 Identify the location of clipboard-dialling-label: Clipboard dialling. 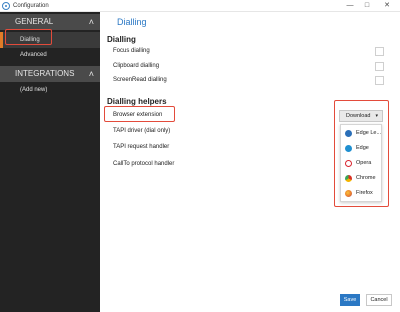
(136, 66).